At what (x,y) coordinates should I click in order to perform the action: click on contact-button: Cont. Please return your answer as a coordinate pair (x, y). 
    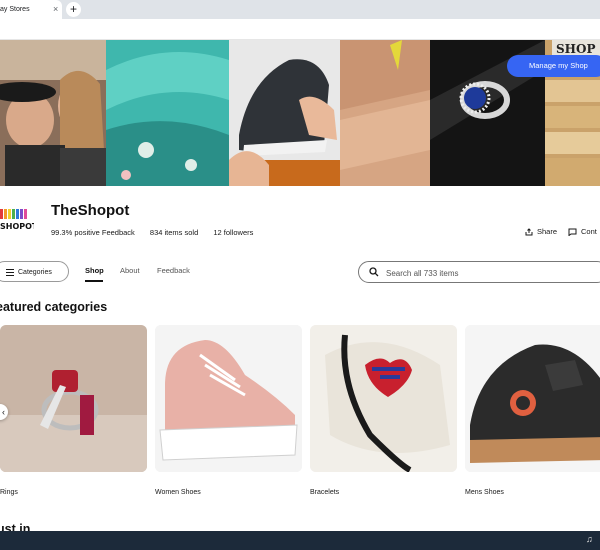
    Looking at the image, I should click on (582, 232).